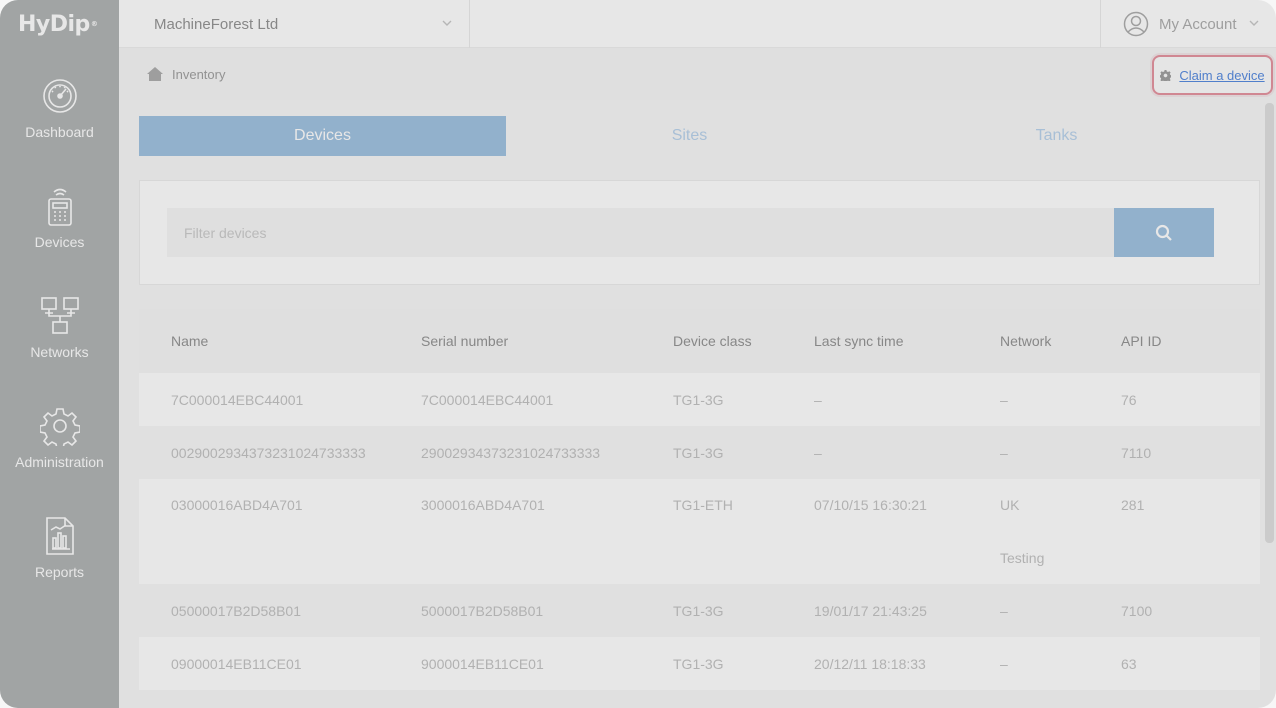  Describe the element at coordinates (59, 462) in the screenshot. I see `sidebar-item-label: Administration` at that location.